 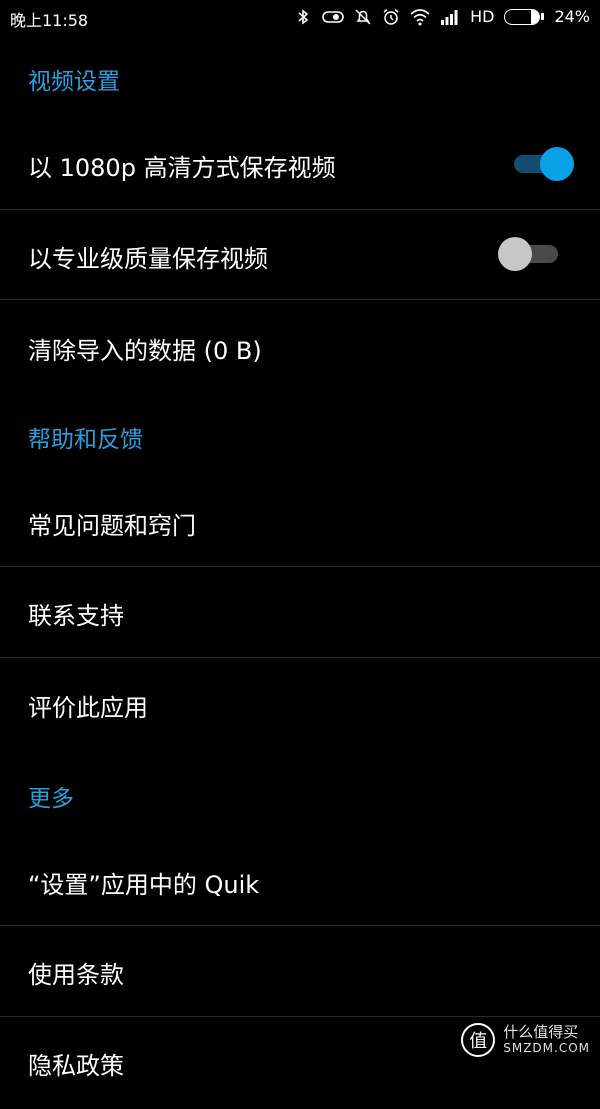 I want to click on item-faq-tips: 常见问题和窍门, so click(x=300, y=521).